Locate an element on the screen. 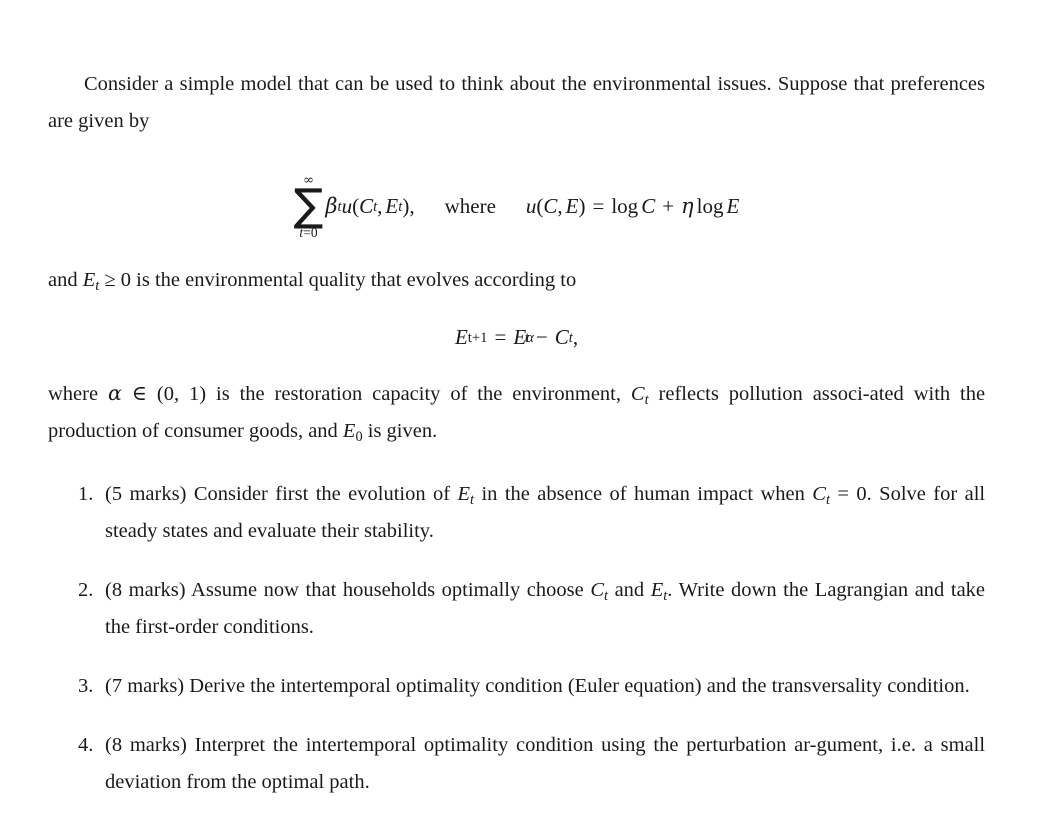 Image resolution: width=1040 pixels, height=827 pixels. arg-comma-2: , is located at coordinates (560, 206).